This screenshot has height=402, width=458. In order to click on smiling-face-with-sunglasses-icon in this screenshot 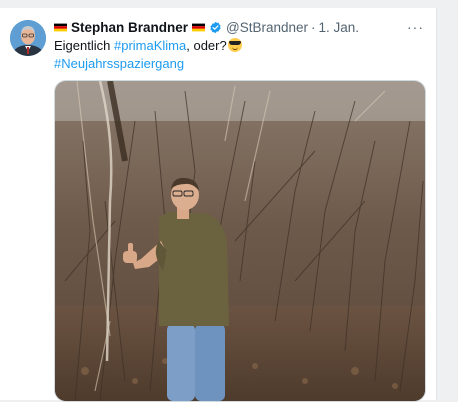, I will do `click(234, 45)`.